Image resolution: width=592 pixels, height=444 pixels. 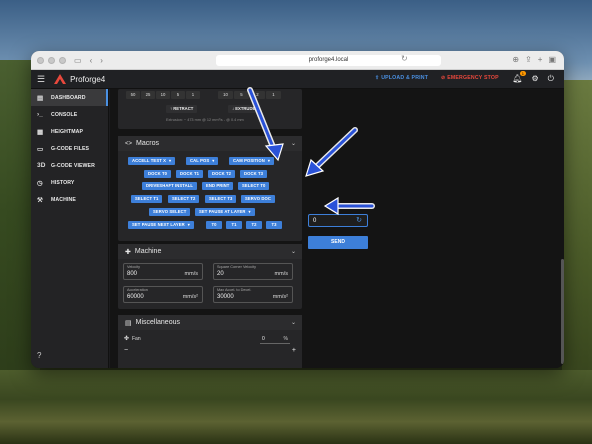 What do you see at coordinates (133, 95) in the screenshot?
I see `extrude-amount-50: 50` at bounding box center [133, 95].